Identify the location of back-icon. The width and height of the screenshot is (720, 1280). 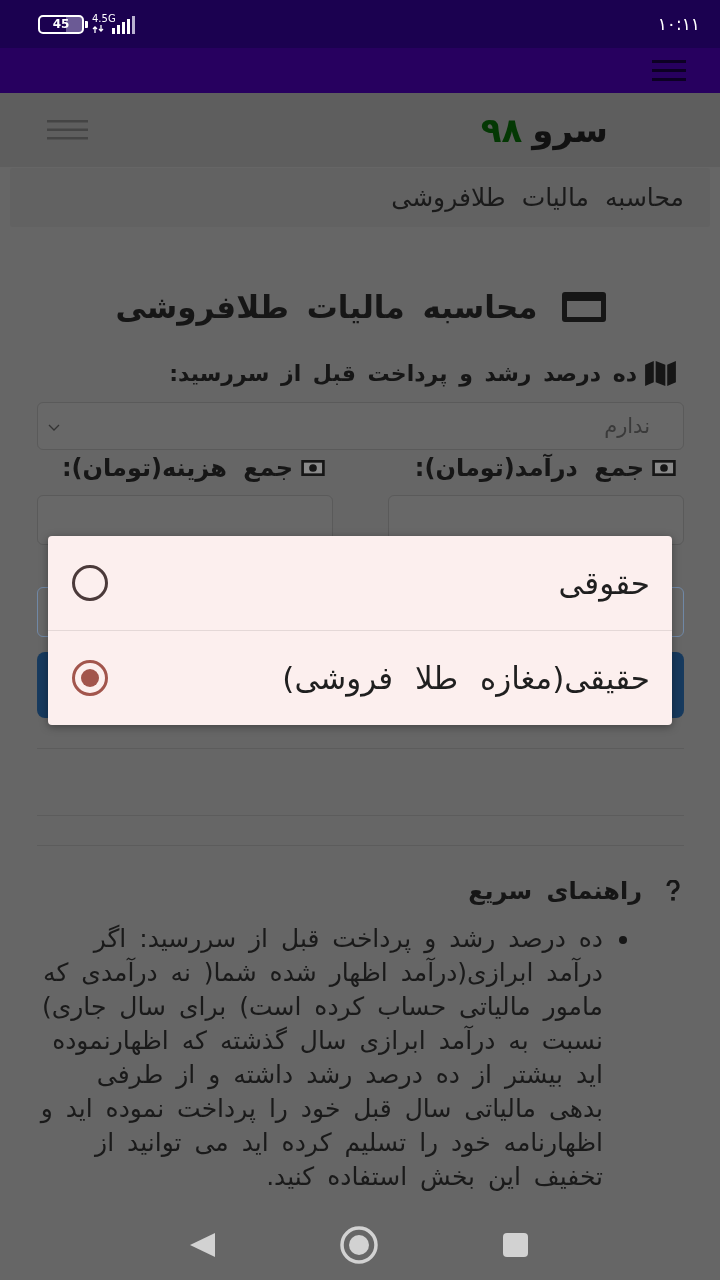
(202, 1245).